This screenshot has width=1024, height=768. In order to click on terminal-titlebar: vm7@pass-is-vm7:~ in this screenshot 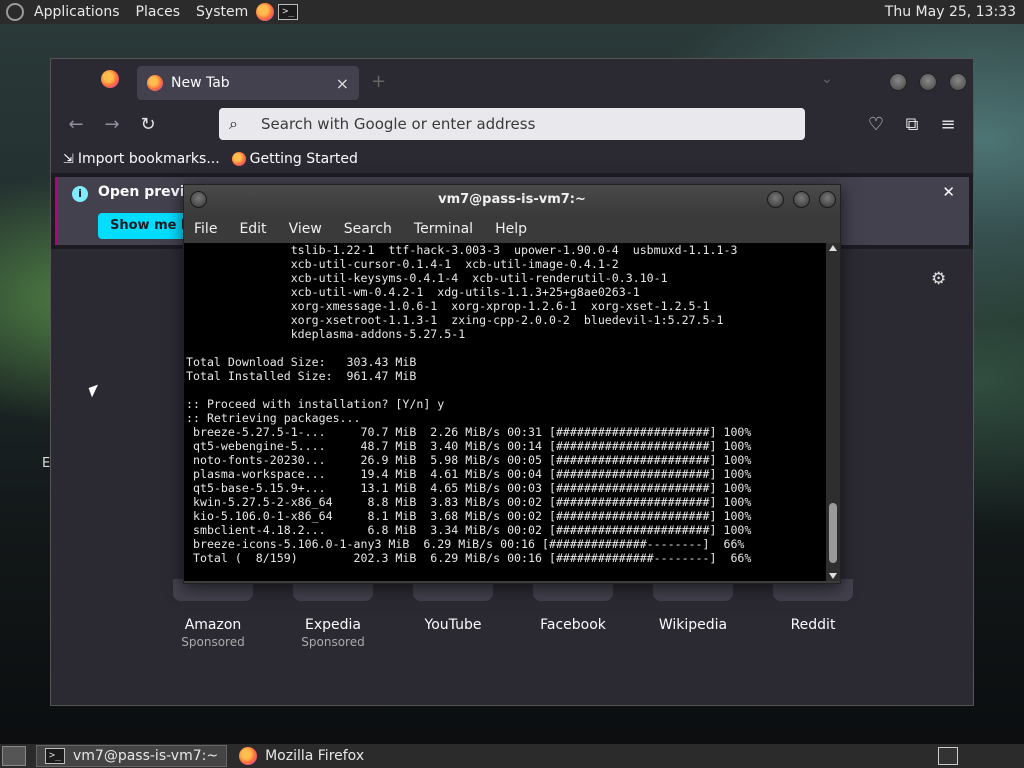, I will do `click(512, 200)`.